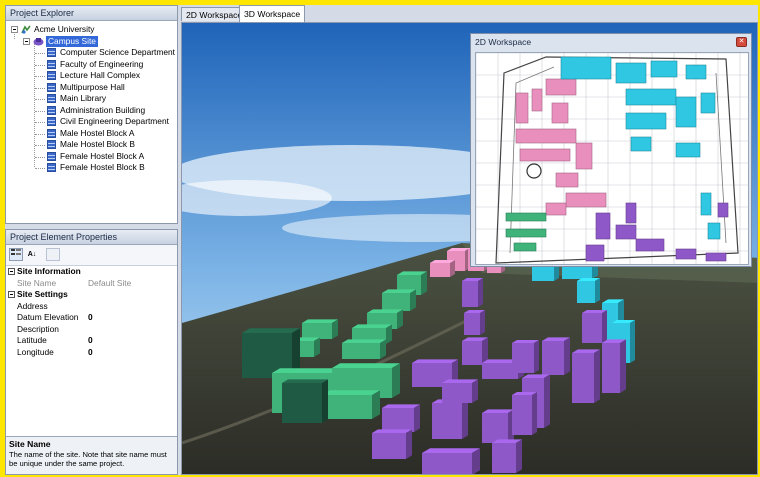  Describe the element at coordinates (109, 284) in the screenshot. I see `property-value: Default Site` at that location.